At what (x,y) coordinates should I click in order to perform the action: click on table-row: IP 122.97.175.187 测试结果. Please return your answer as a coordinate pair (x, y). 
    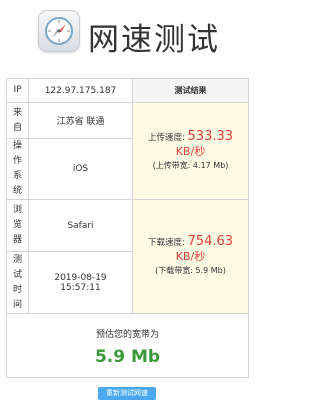
    Looking at the image, I should click on (127, 90).